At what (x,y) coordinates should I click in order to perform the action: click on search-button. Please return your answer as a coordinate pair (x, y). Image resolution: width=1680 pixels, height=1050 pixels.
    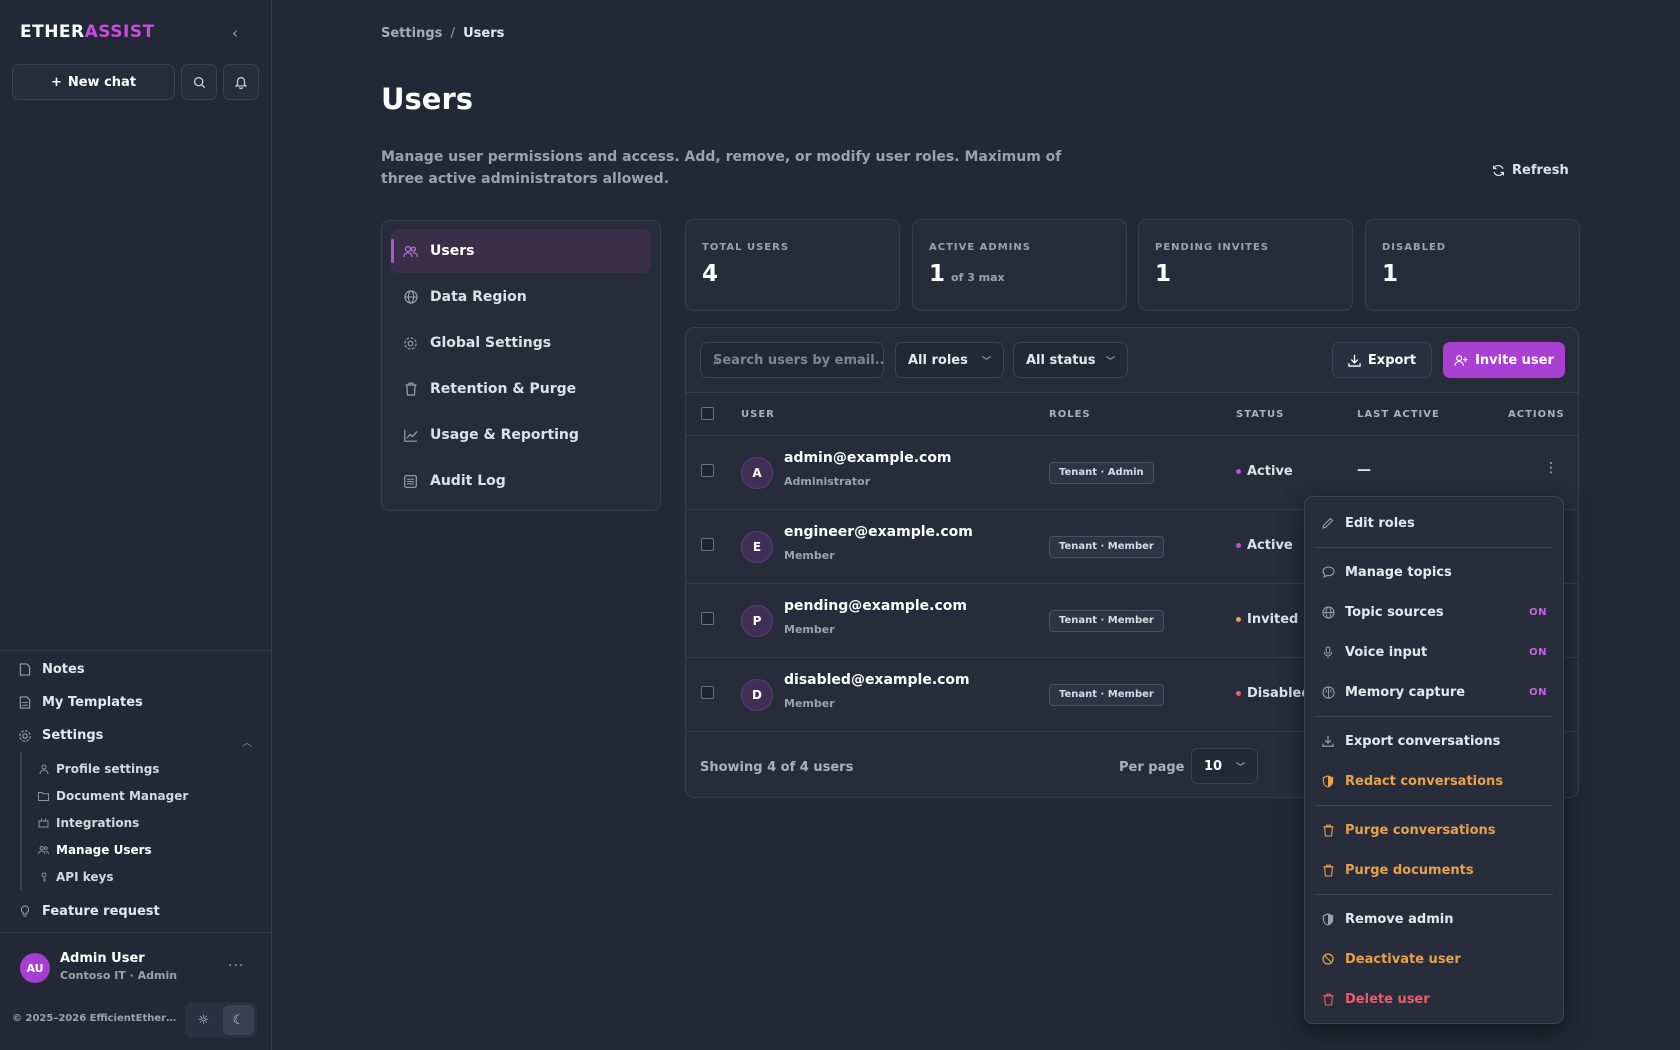
    Looking at the image, I should click on (199, 82).